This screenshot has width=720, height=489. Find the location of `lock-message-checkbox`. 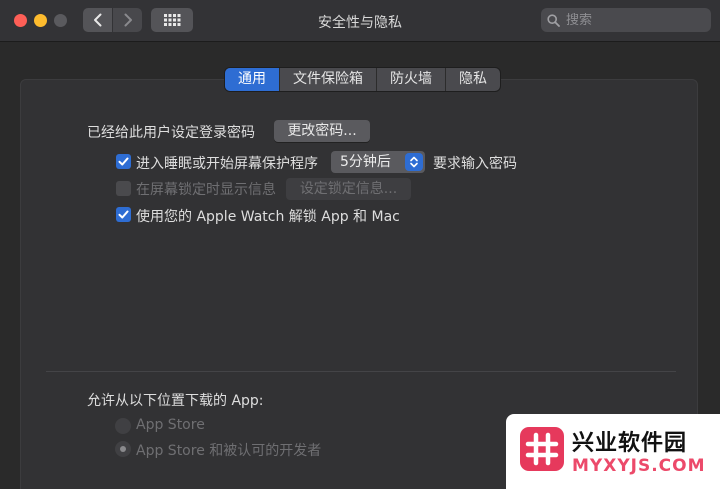

lock-message-checkbox is located at coordinates (123, 188).